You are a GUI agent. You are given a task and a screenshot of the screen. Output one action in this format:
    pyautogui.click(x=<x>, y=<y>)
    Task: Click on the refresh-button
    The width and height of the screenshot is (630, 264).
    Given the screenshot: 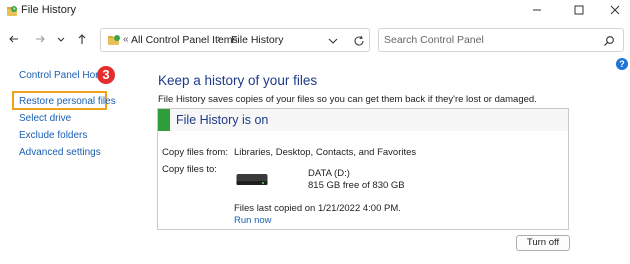 What is the action you would take?
    pyautogui.click(x=359, y=43)
    